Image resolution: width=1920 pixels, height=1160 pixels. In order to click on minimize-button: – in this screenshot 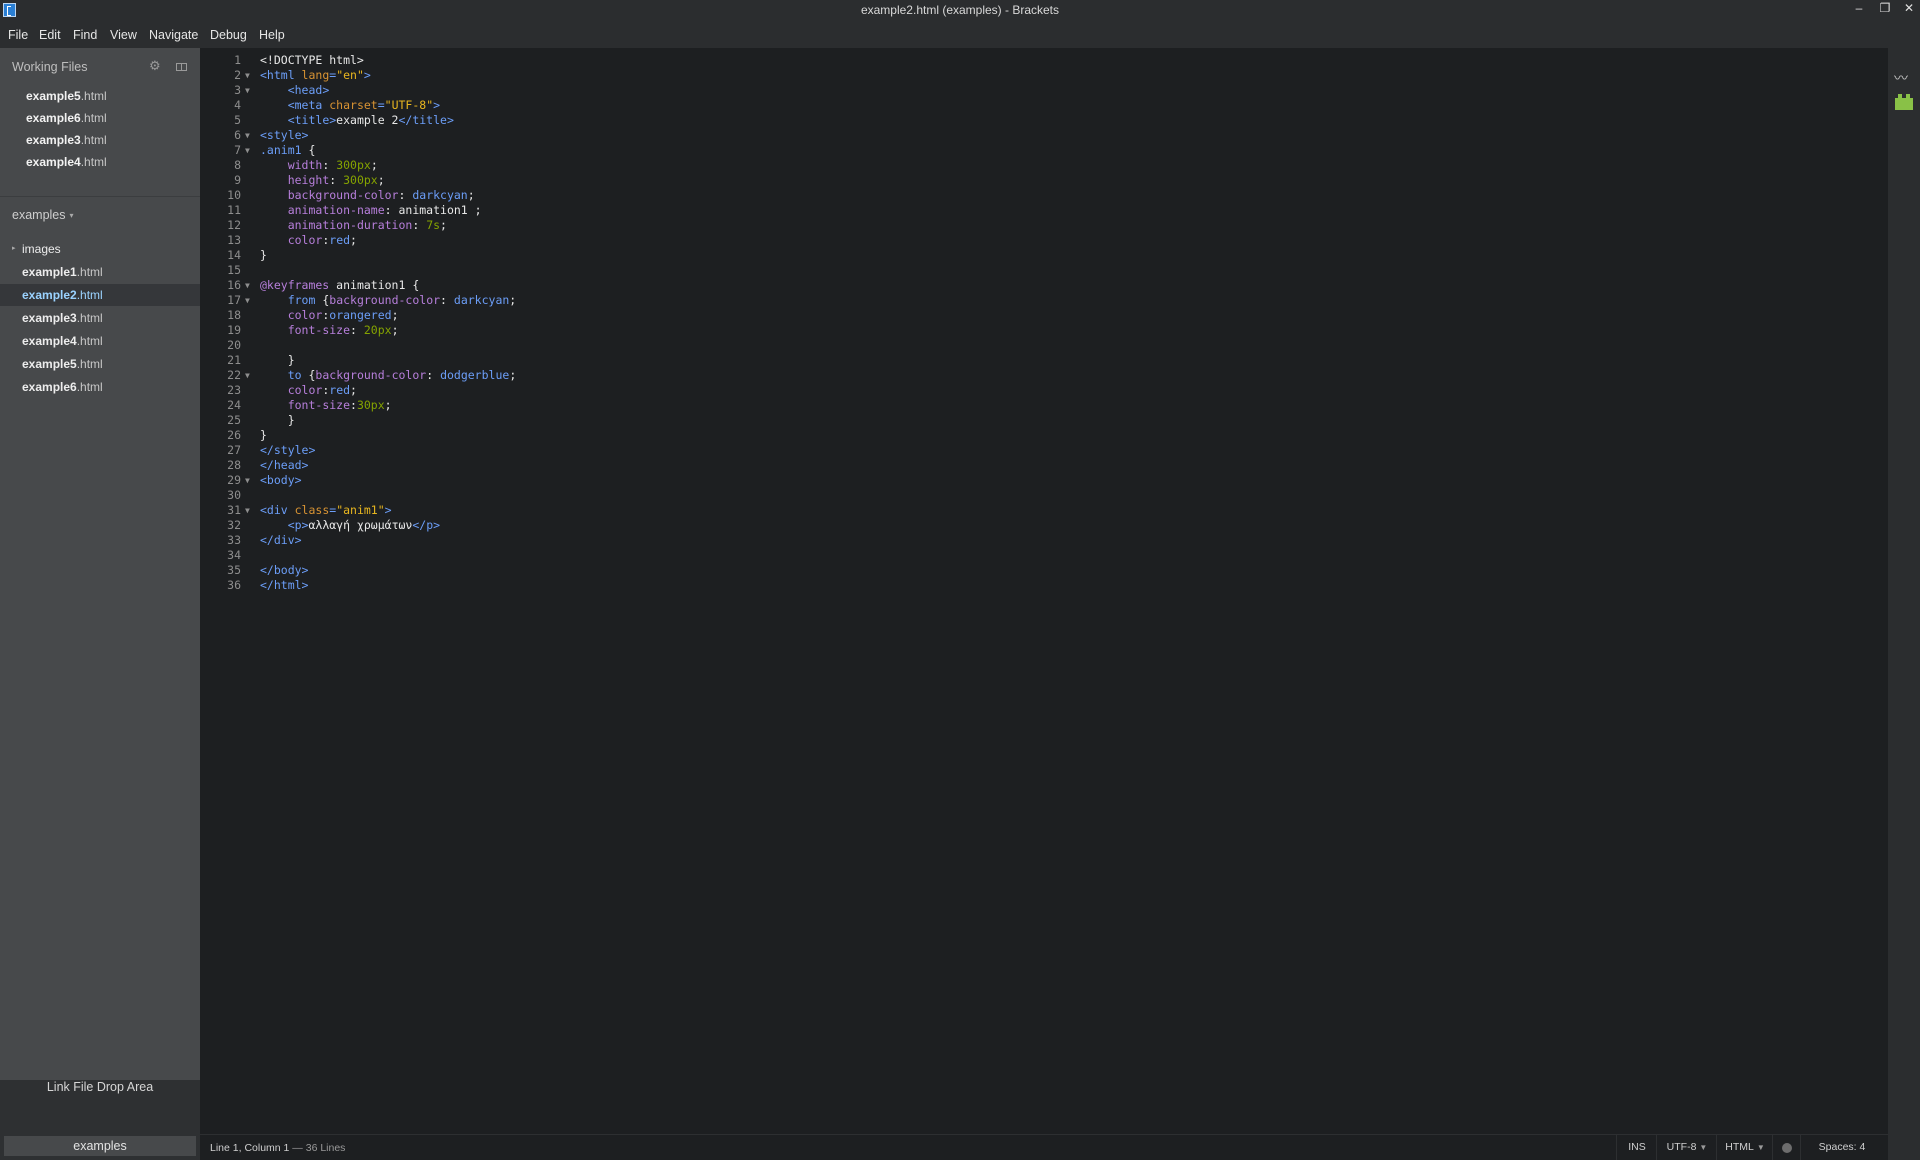, I will do `click(1859, 9)`.